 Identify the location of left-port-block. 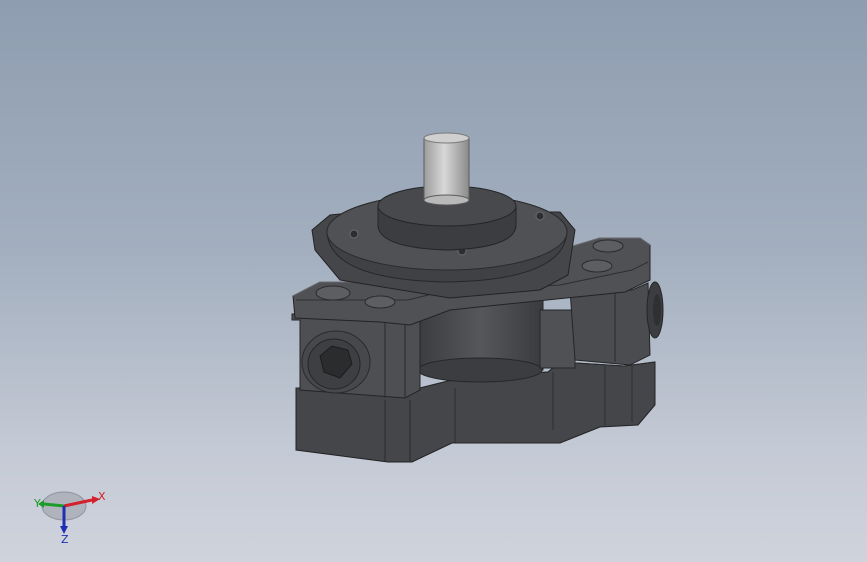
(356, 355).